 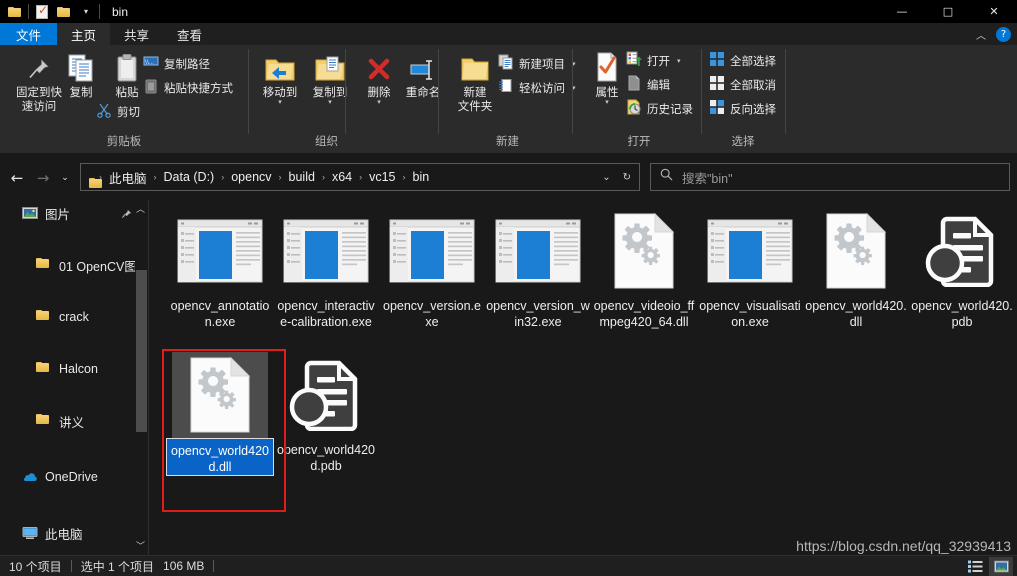 I want to click on pane-splitter, so click(x=148, y=378).